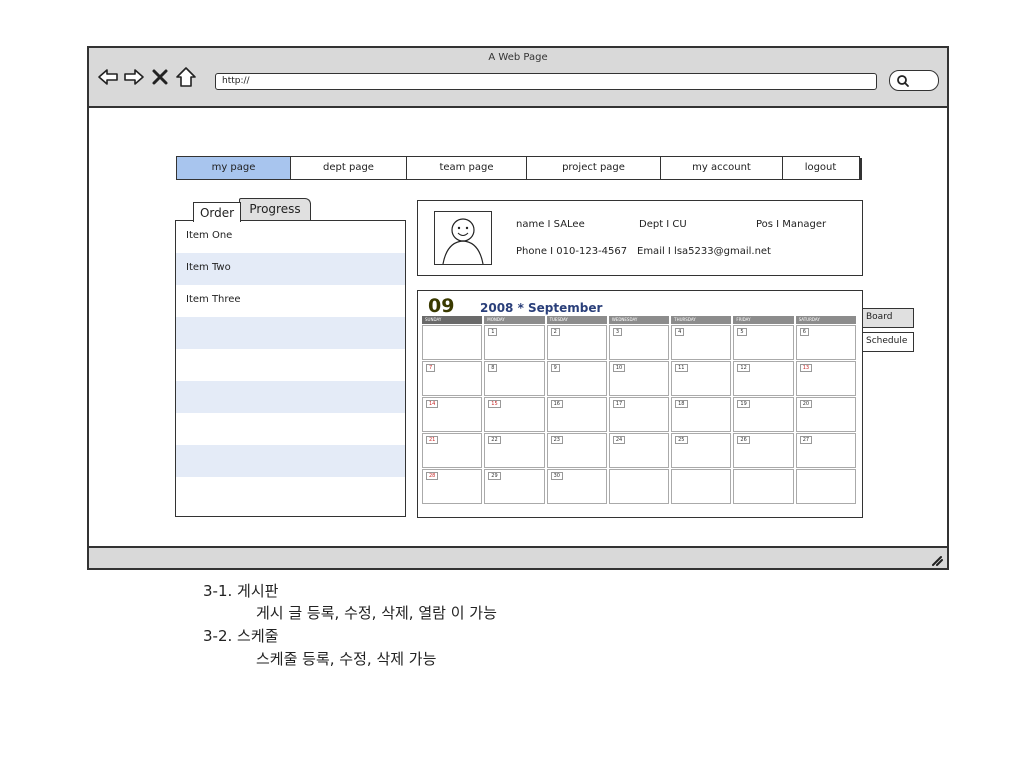  I want to click on url-input: http://, so click(546, 81).